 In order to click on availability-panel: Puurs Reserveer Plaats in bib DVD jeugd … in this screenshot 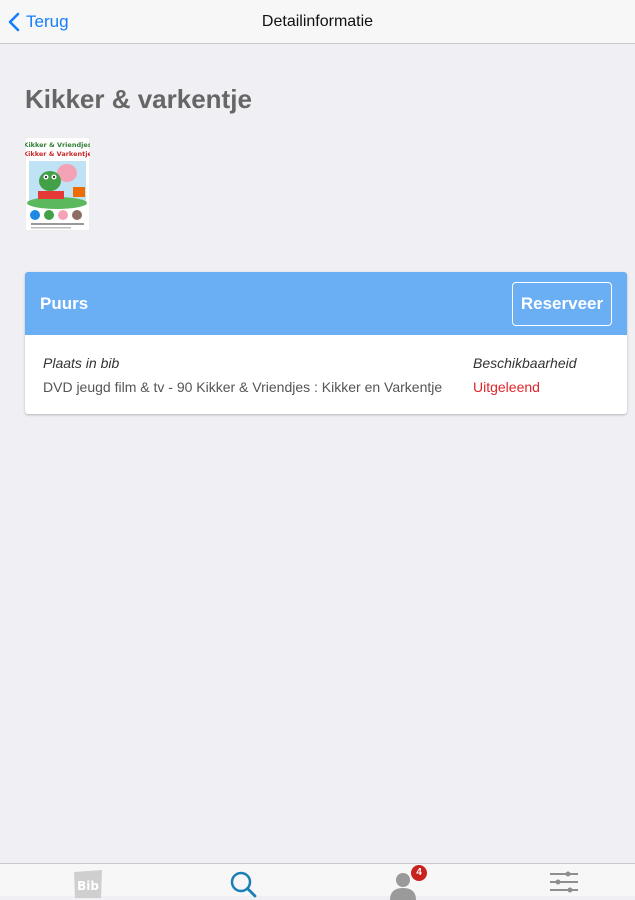, I will do `click(326, 343)`.